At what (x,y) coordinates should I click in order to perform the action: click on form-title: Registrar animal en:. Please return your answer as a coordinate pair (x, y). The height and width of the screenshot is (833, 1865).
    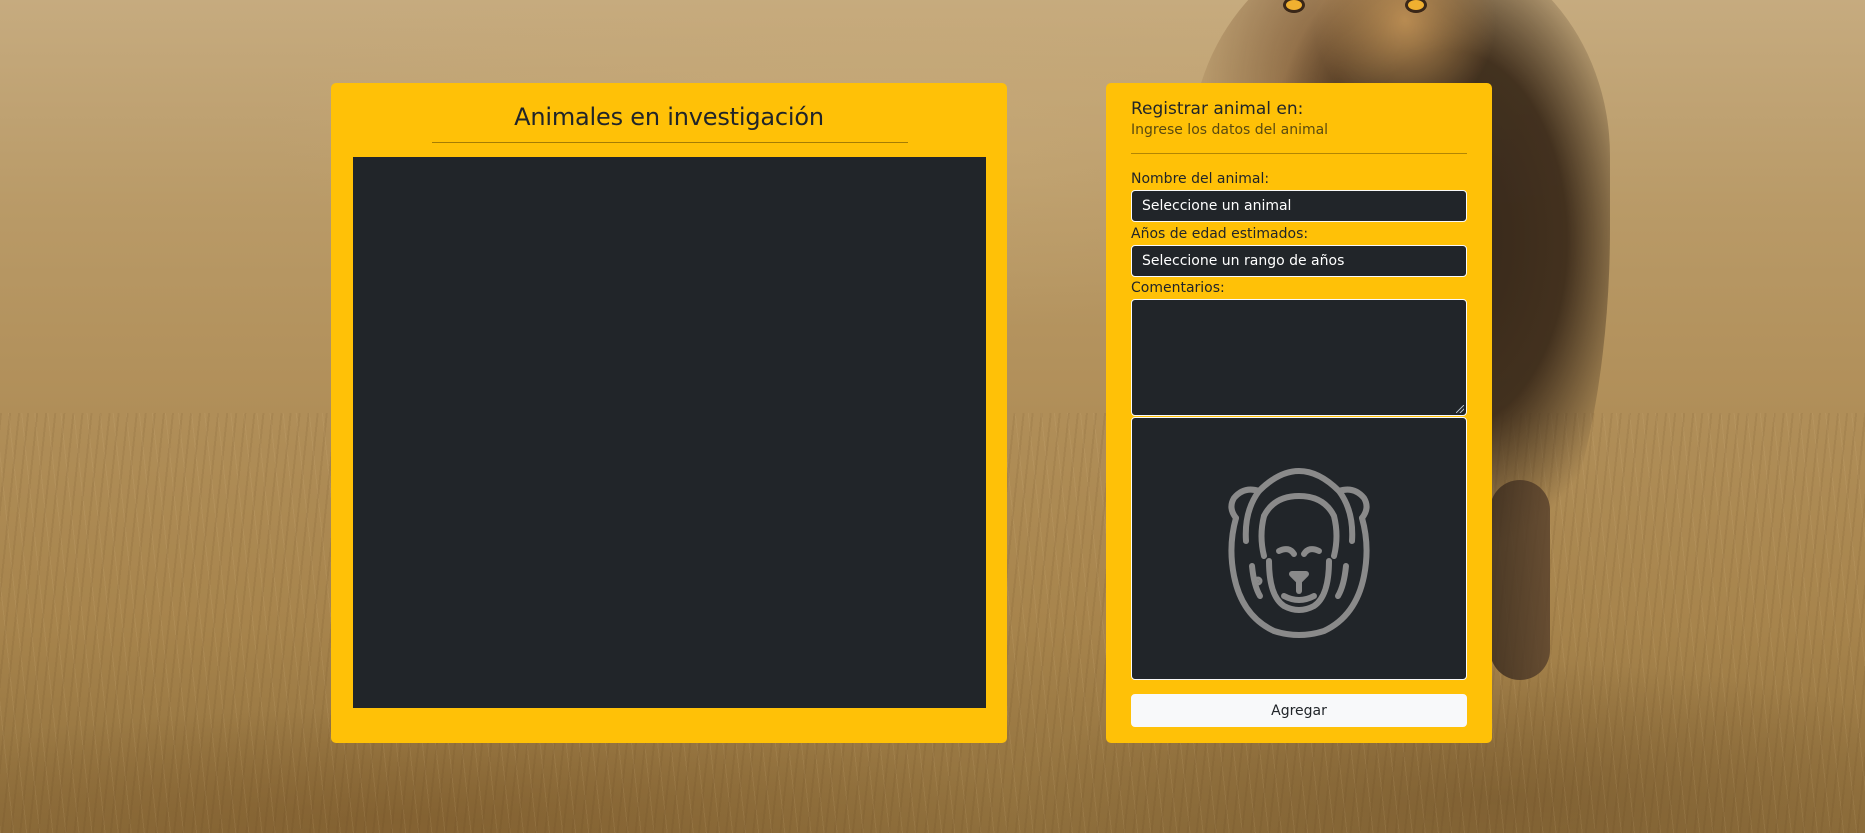
    Looking at the image, I should click on (1217, 109).